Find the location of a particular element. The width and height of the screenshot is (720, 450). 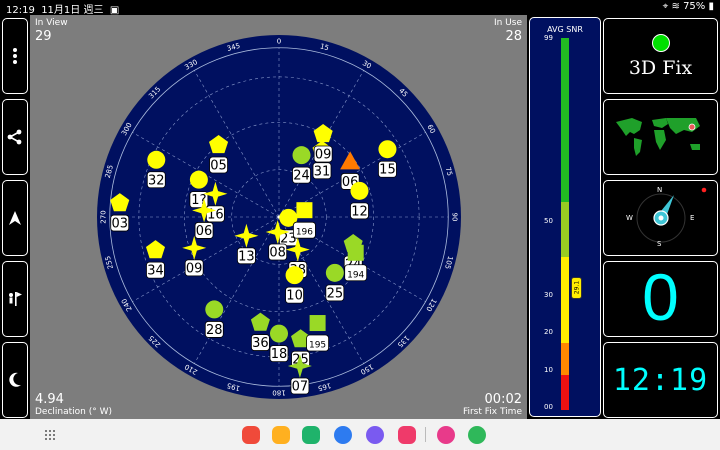

left-toolbar is located at coordinates (15, 217).